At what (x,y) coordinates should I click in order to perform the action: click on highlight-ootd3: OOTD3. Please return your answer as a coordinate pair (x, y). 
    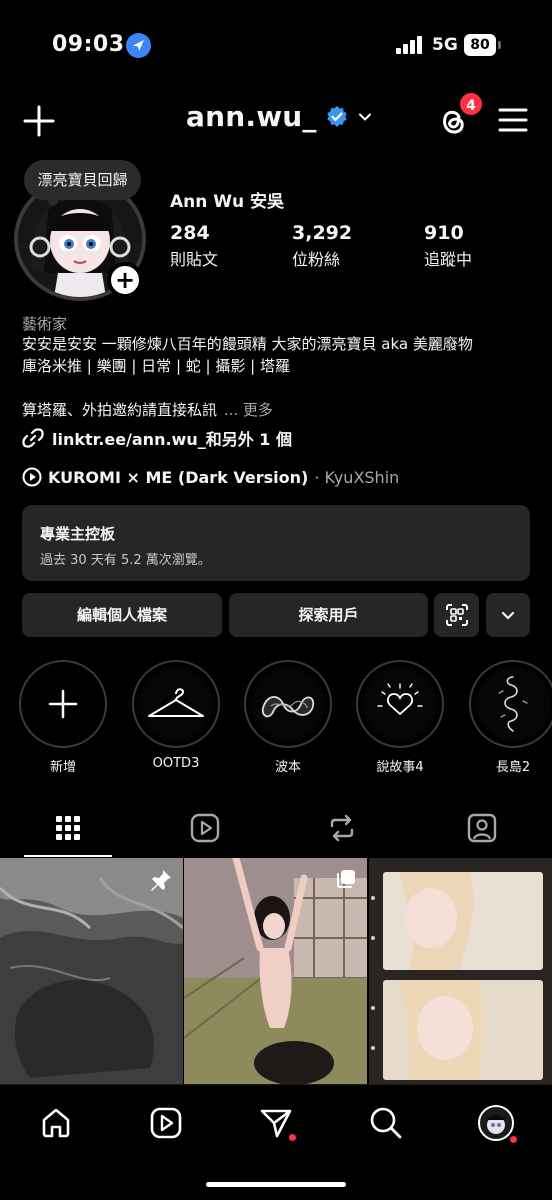
    Looking at the image, I should click on (176, 715).